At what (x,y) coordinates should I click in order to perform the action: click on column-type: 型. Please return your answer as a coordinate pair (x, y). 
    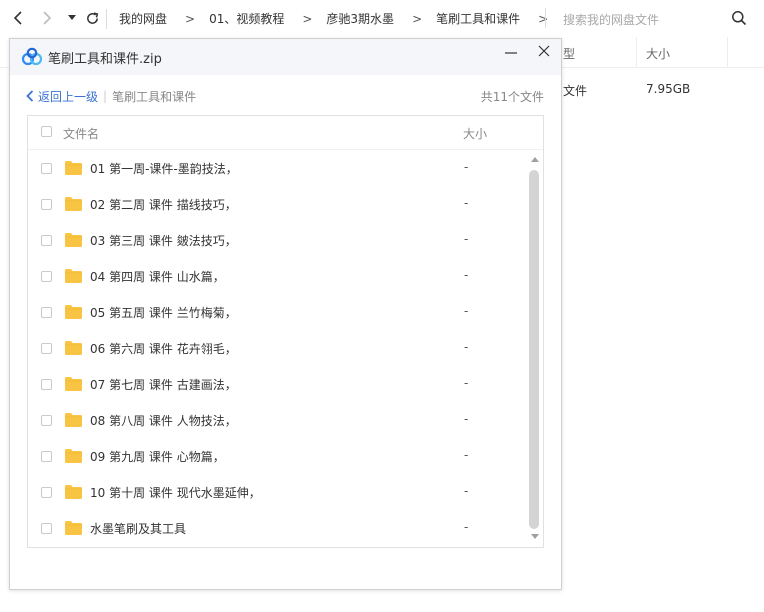
    Looking at the image, I should click on (569, 53).